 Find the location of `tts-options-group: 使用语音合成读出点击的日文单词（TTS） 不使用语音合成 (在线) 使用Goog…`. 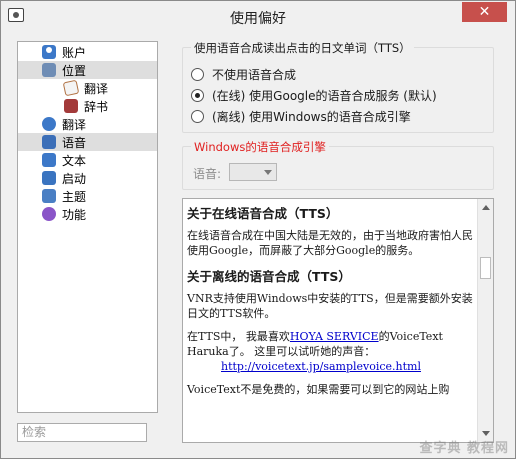

tts-options-group: 使用语音合成读出点击的日文单词（TTS） 不使用语音合成 (在线) 使用Goog… is located at coordinates (338, 86).